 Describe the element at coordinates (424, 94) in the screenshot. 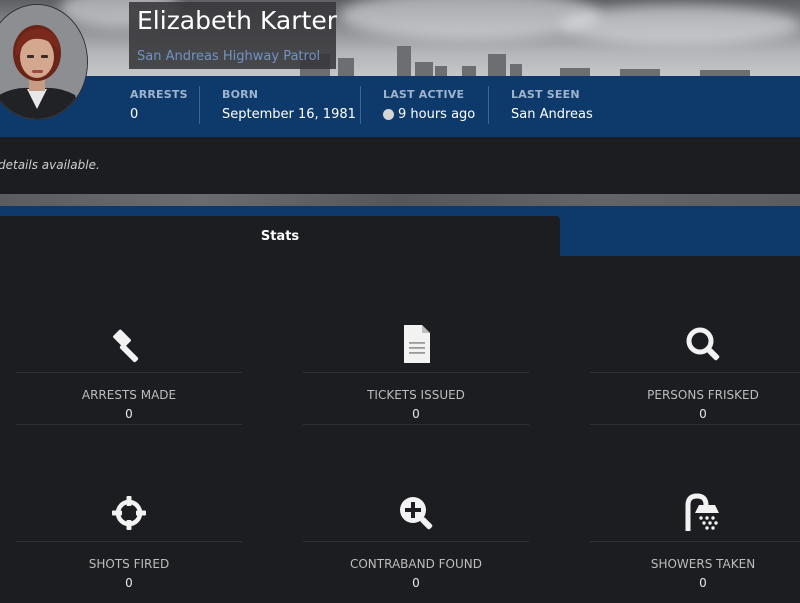

I see `info-last-active-label: LAST ACTIVE` at that location.